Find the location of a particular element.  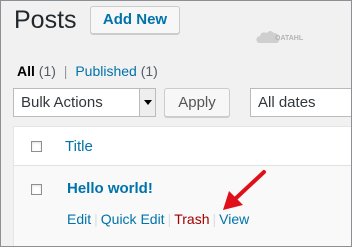

watermark-text: OATAHL is located at coordinates (289, 38).